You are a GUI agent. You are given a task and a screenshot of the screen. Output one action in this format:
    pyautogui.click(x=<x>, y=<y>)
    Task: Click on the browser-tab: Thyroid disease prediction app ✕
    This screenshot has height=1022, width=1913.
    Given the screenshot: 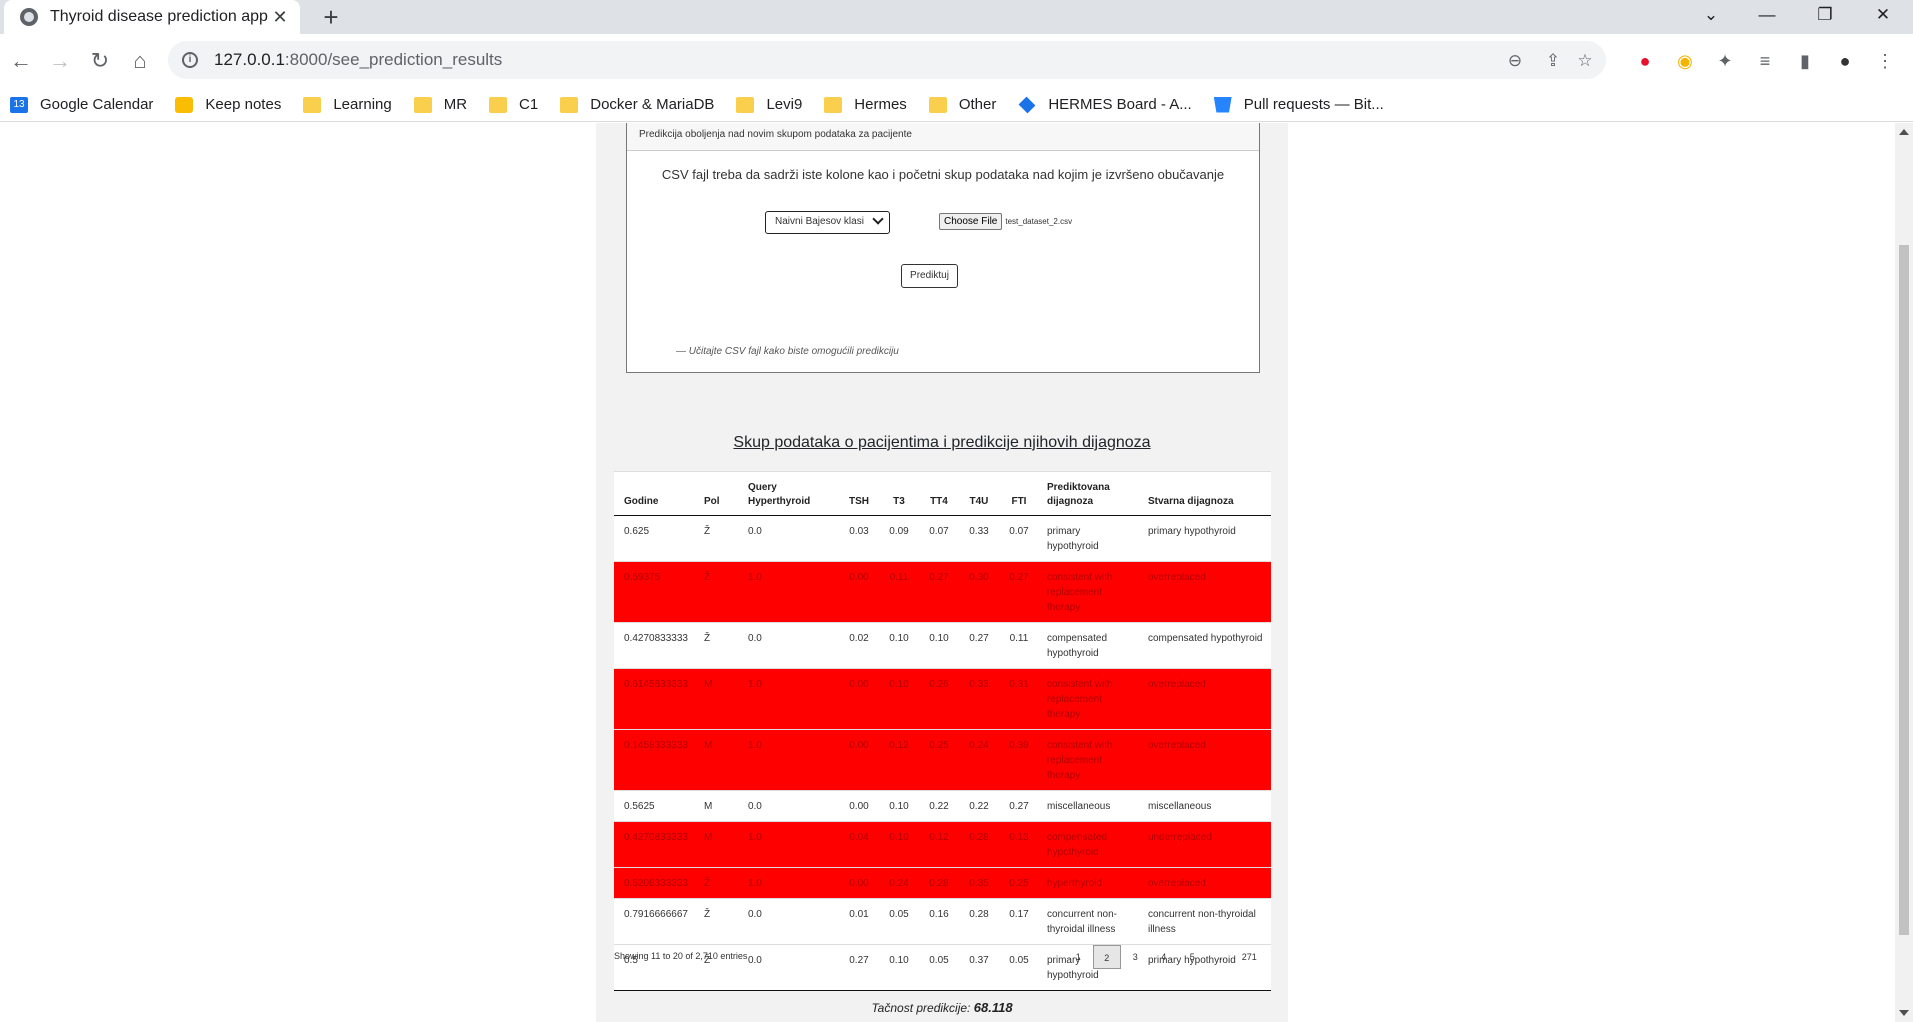 What is the action you would take?
    pyautogui.click(x=152, y=17)
    